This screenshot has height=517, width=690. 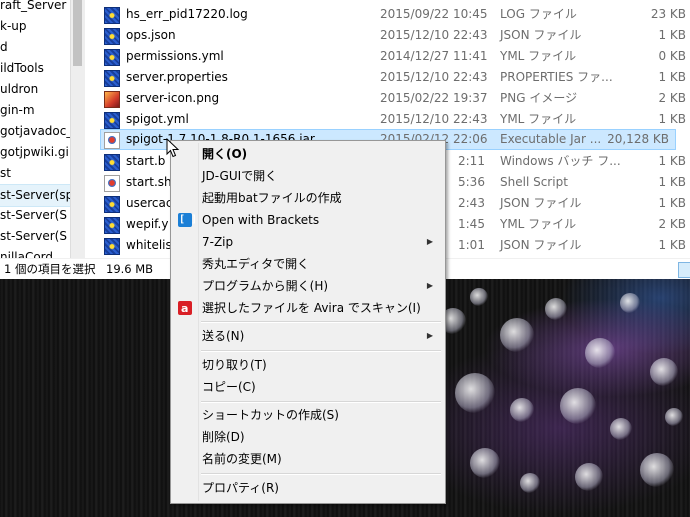 What do you see at coordinates (684, 270) in the screenshot?
I see `details-view-button` at bounding box center [684, 270].